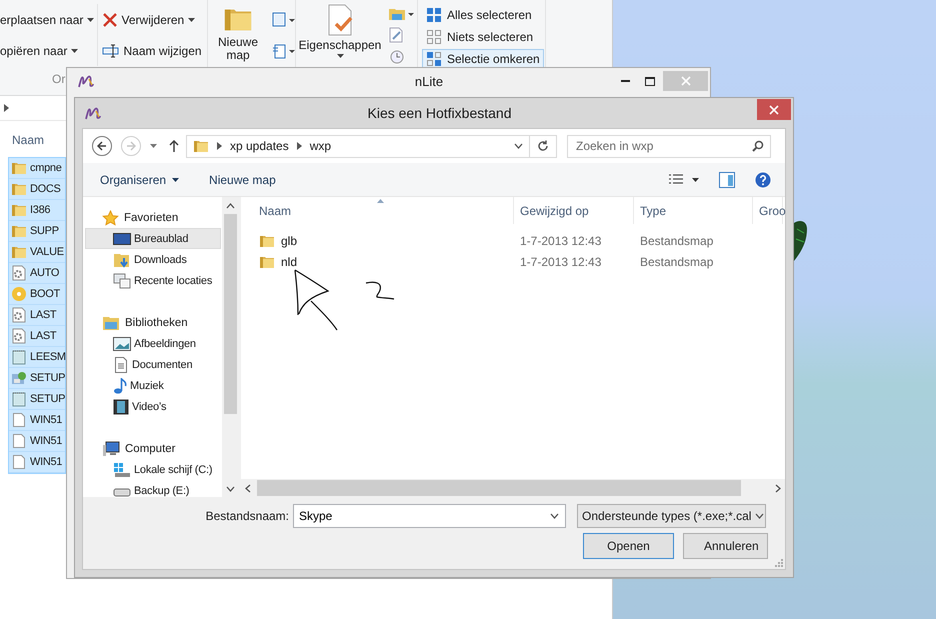 The image size is (936, 619). What do you see at coordinates (110, 218) in the screenshot?
I see `star-icon` at bounding box center [110, 218].